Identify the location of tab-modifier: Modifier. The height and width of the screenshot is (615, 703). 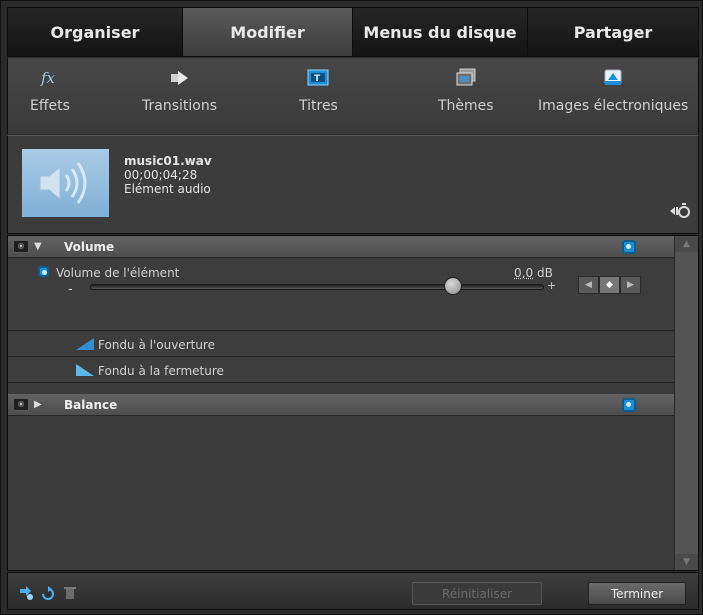
(268, 32).